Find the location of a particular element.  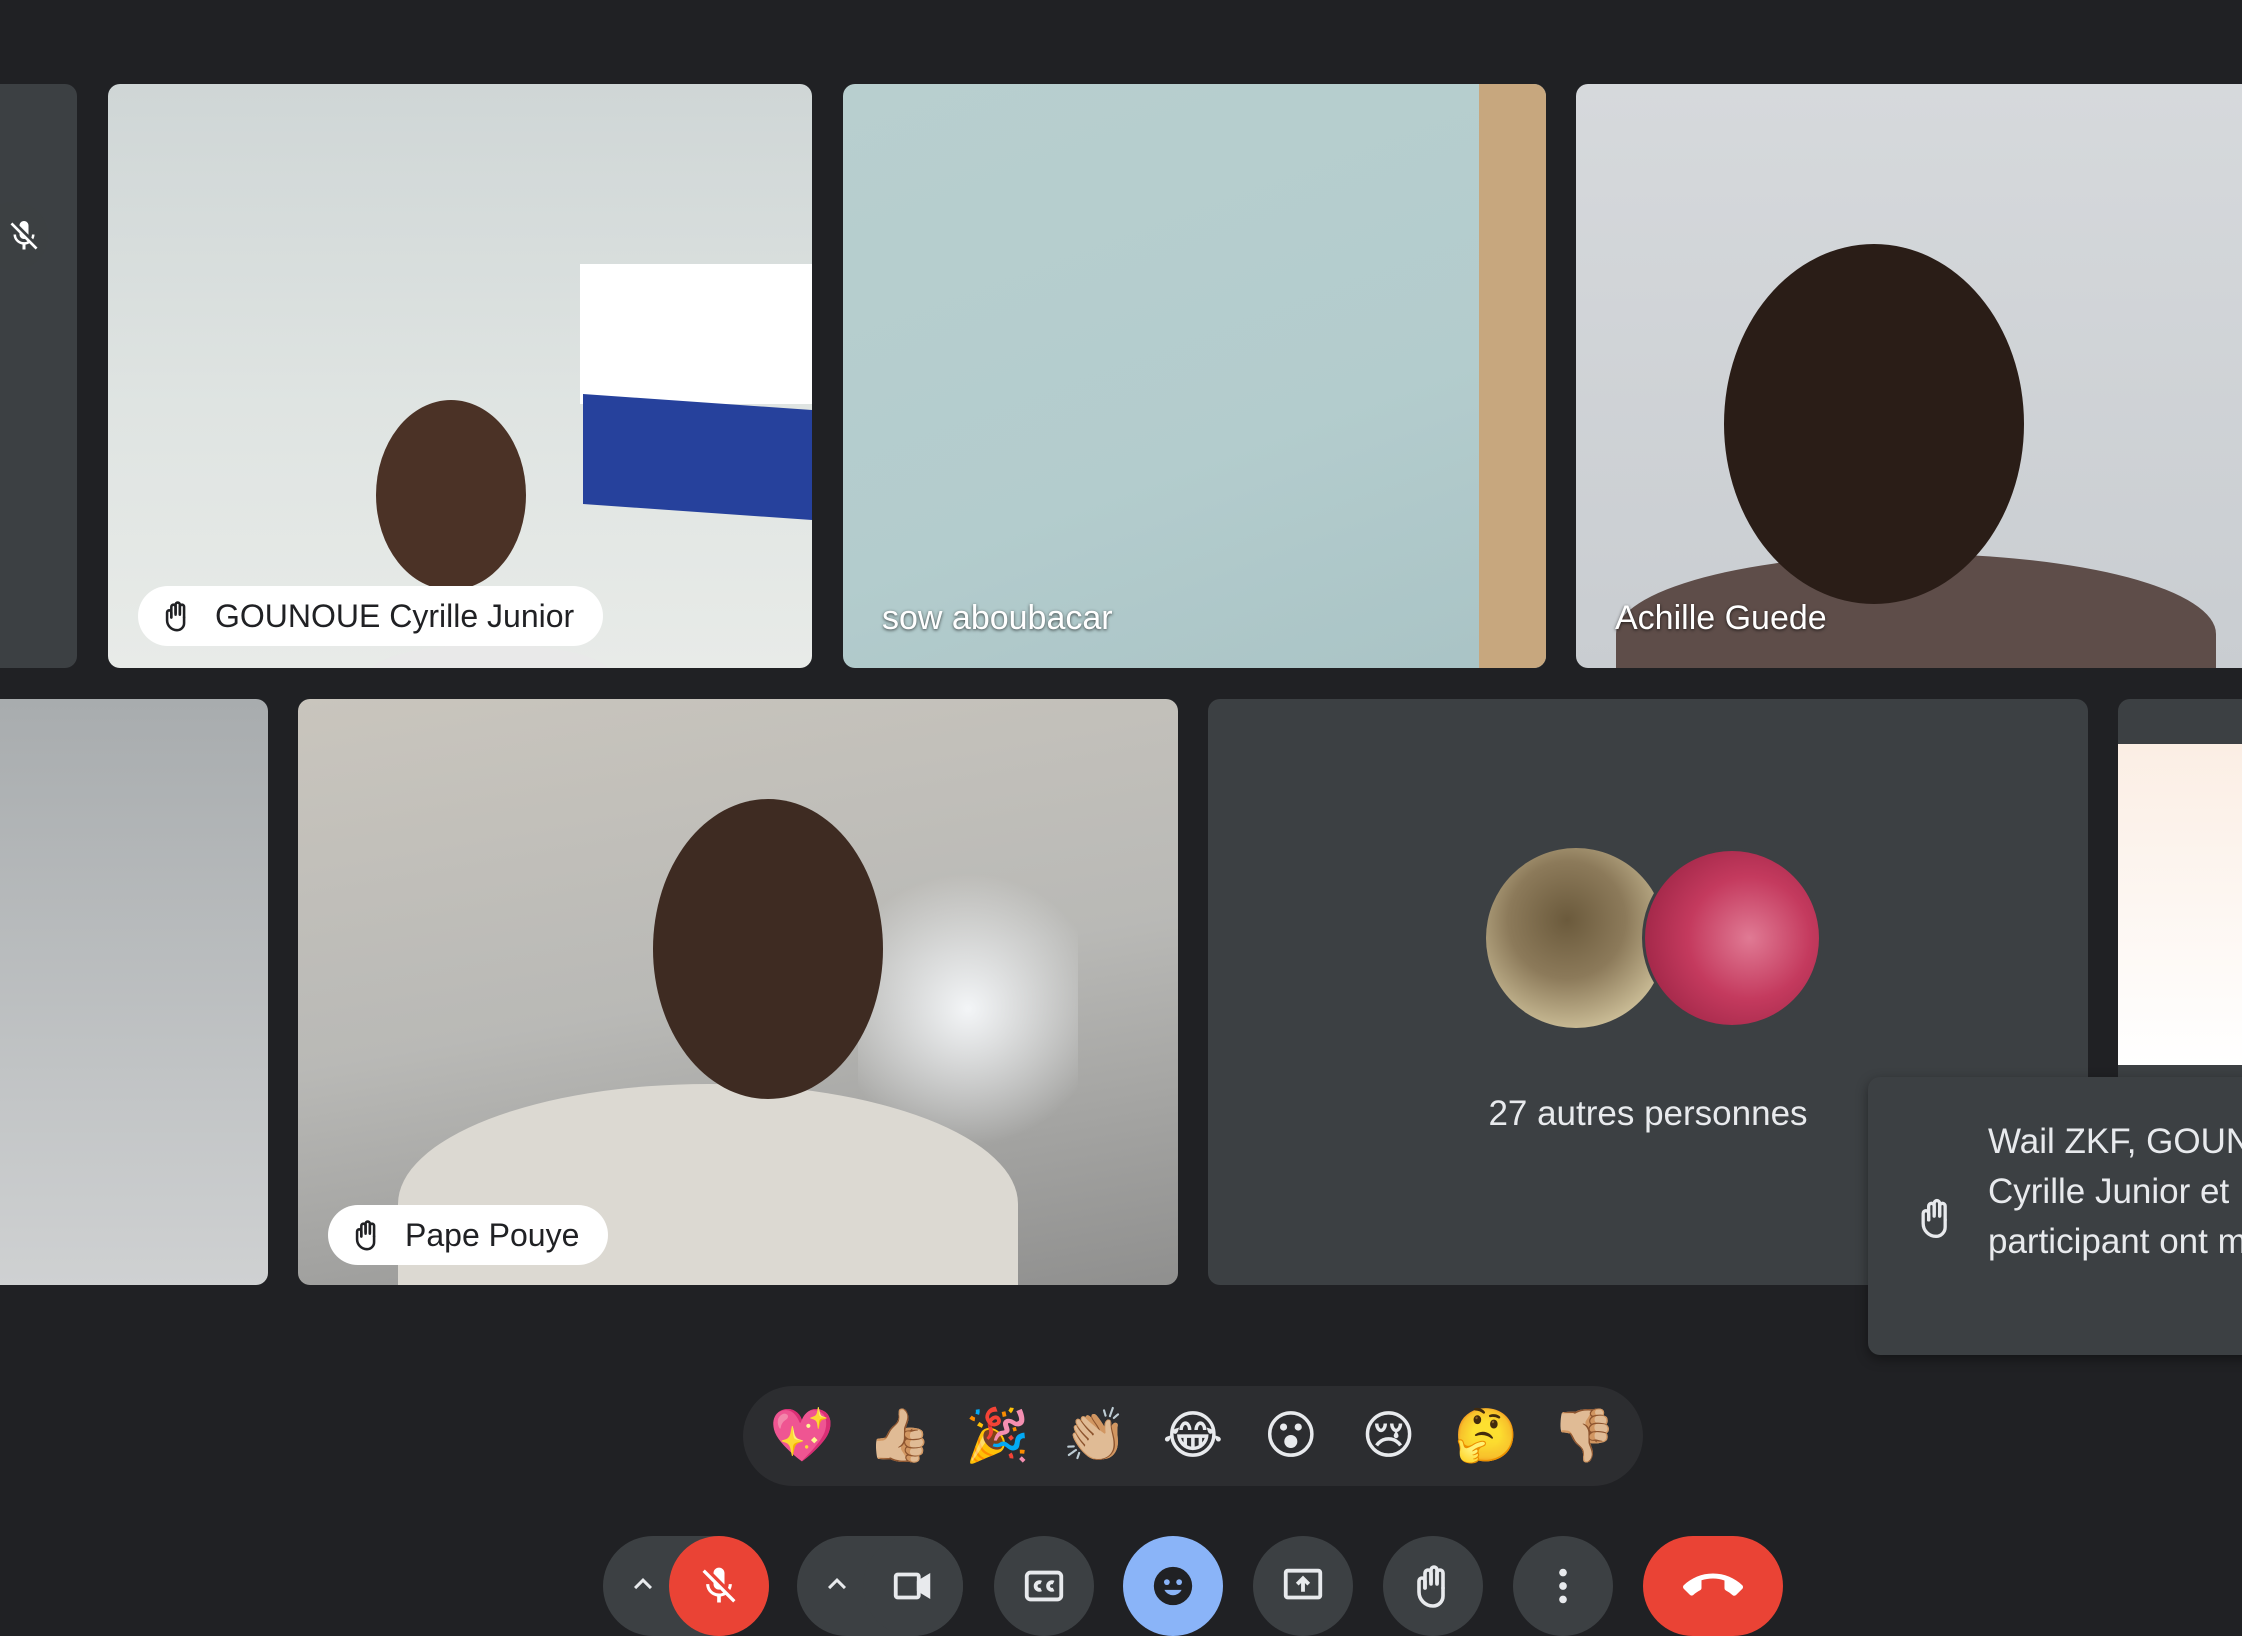

more-vert-icon is located at coordinates (1563, 1586).